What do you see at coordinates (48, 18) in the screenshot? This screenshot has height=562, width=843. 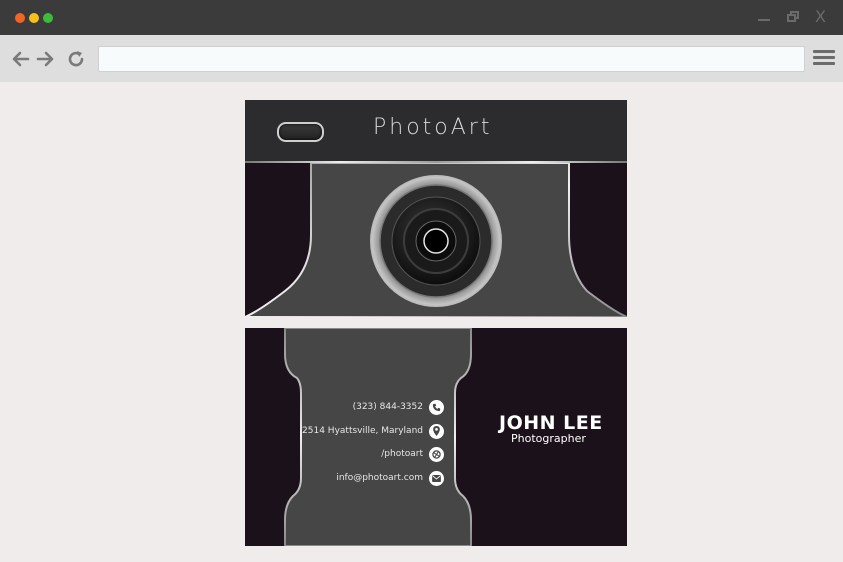 I see `maximize-window-dot` at bounding box center [48, 18].